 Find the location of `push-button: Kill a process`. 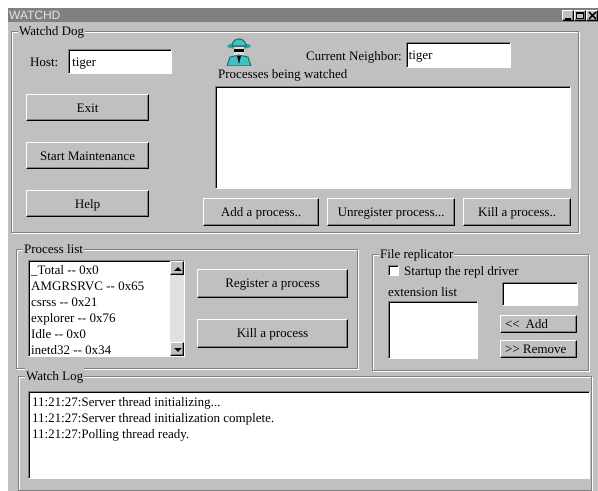

push-button: Kill a process is located at coordinates (272, 333).